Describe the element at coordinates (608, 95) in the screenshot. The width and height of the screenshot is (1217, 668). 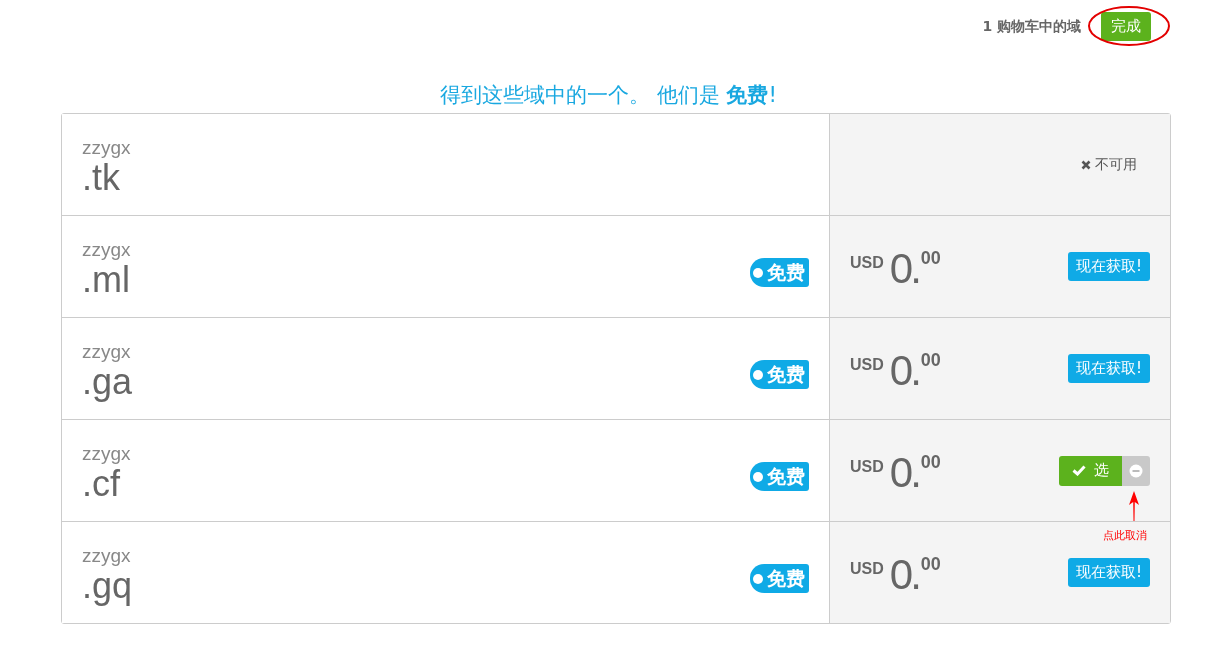
I see `headline: 得到这些域中的一个。 他们是 免费!` at that location.